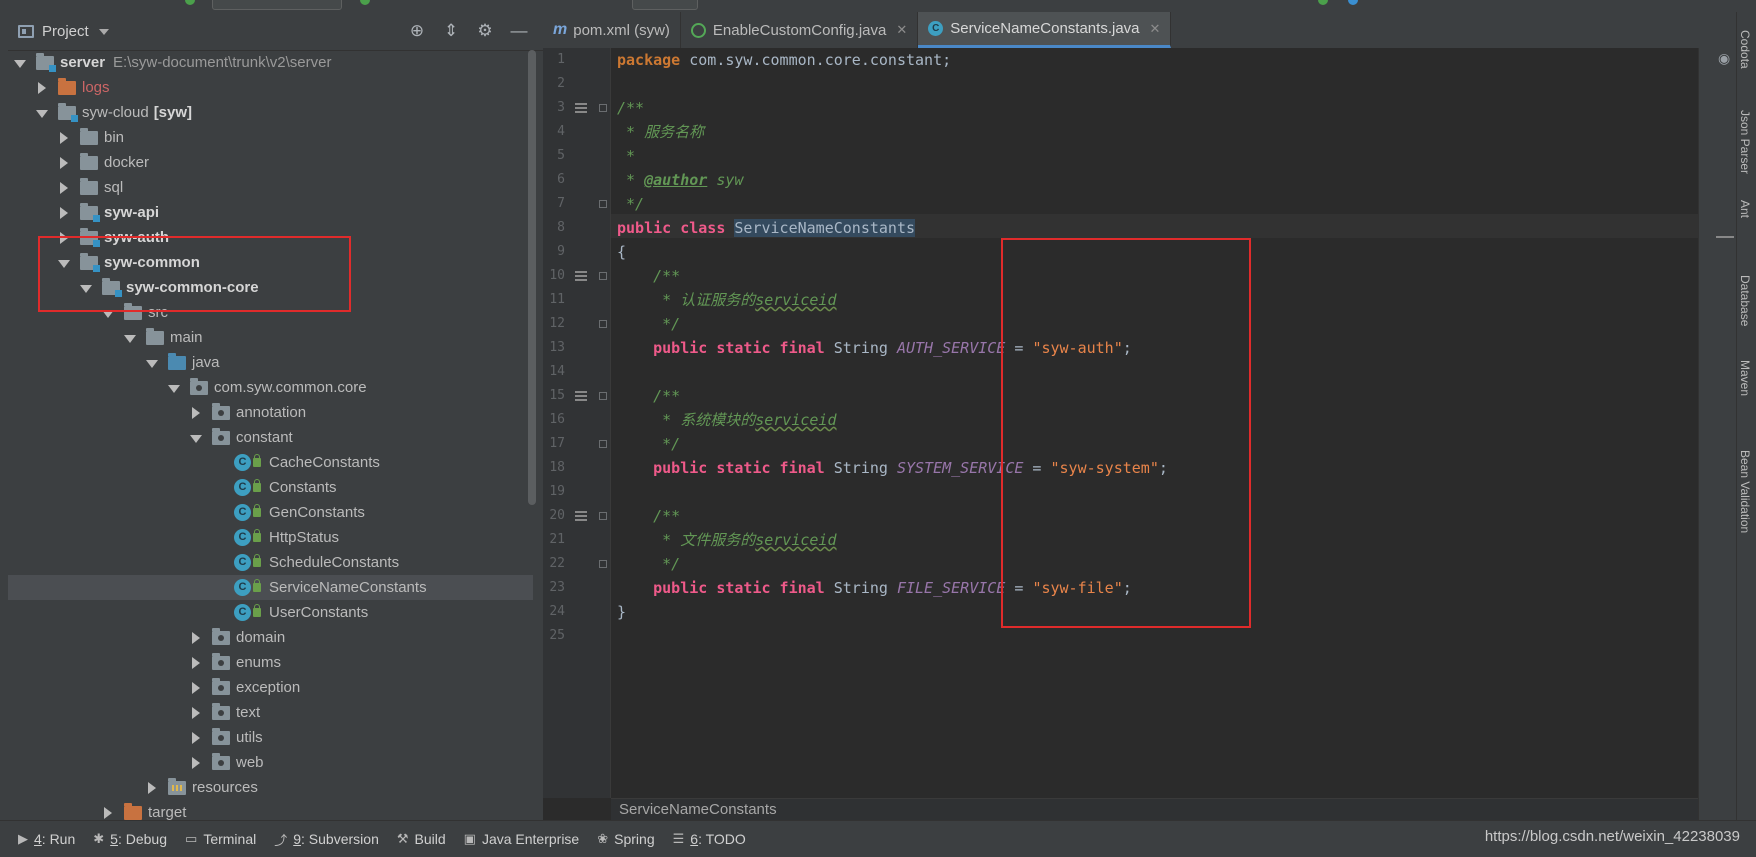 This screenshot has width=1756, height=857. What do you see at coordinates (190, 2) in the screenshot?
I see `run-icon` at bounding box center [190, 2].